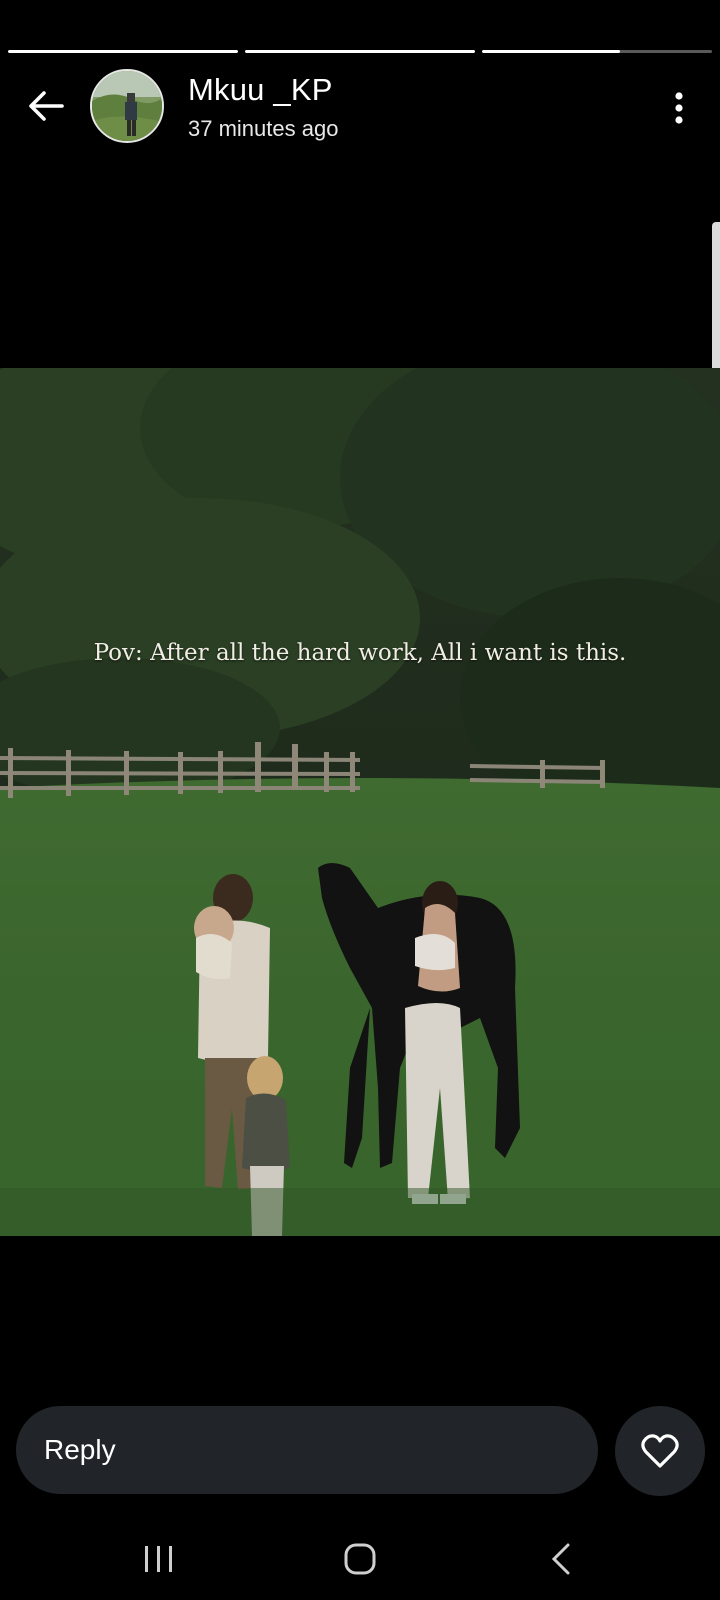  Describe the element at coordinates (80, 1449) in the screenshot. I see `reply-placeholder: Reply` at that location.